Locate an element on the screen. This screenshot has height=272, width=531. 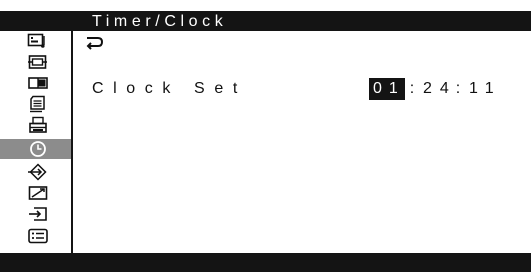
picture-sound-icon is located at coordinates (36, 40).